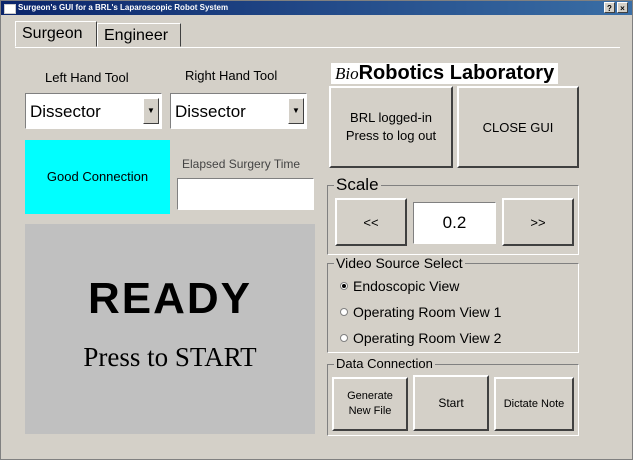  I want to click on login-logout-button: BRL logged-in Press to log out, so click(391, 127).